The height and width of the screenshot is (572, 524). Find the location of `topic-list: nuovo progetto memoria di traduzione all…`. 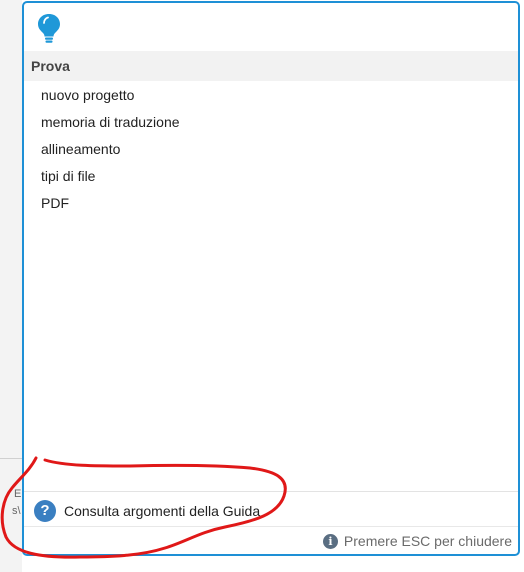

topic-list: nuovo progetto memoria di traduzione all… is located at coordinates (110, 150).